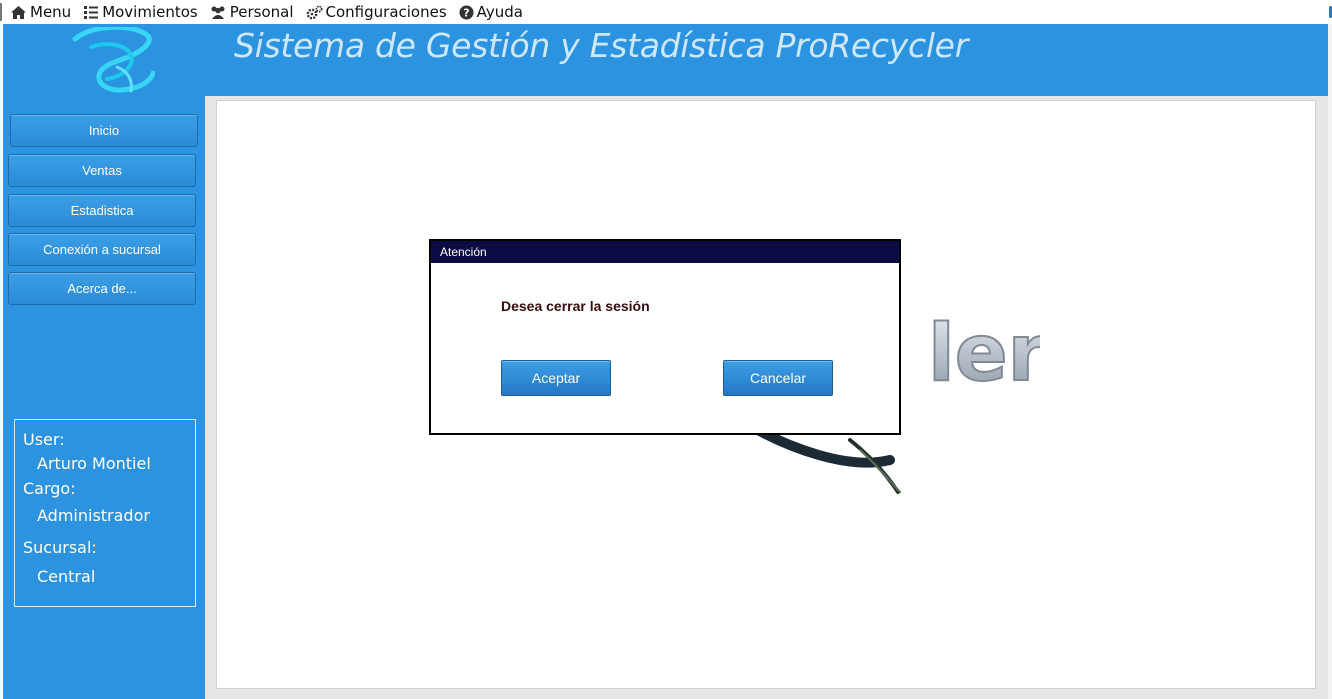  I want to click on menu-item-label: Movimientos, so click(150, 12).